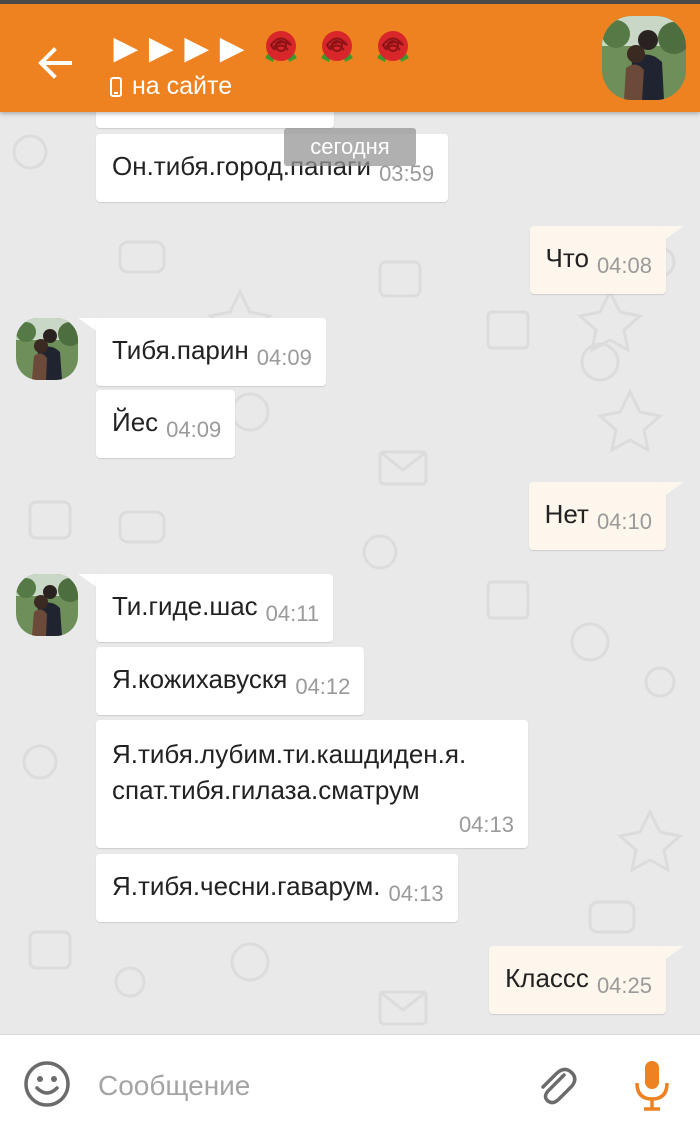 Image resolution: width=700 pixels, height=1133 pixels. I want to click on voice-message-button, so click(652, 1086).